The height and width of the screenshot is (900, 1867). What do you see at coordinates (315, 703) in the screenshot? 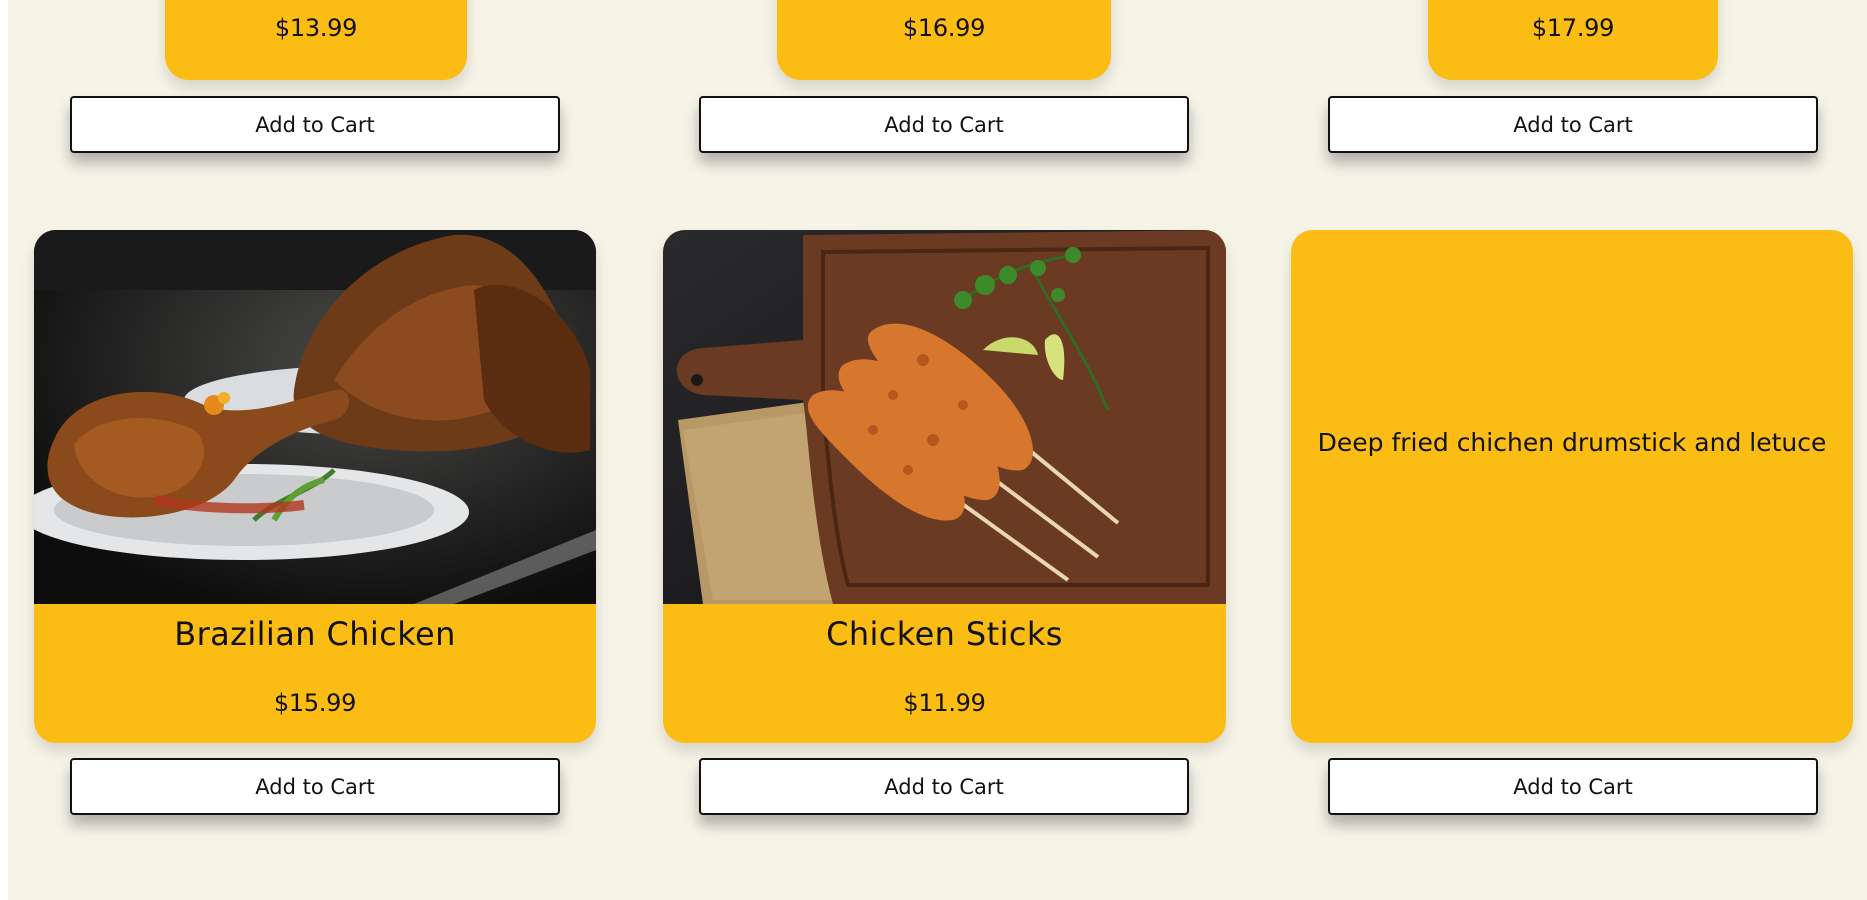
I see `card-price: $15.99` at bounding box center [315, 703].